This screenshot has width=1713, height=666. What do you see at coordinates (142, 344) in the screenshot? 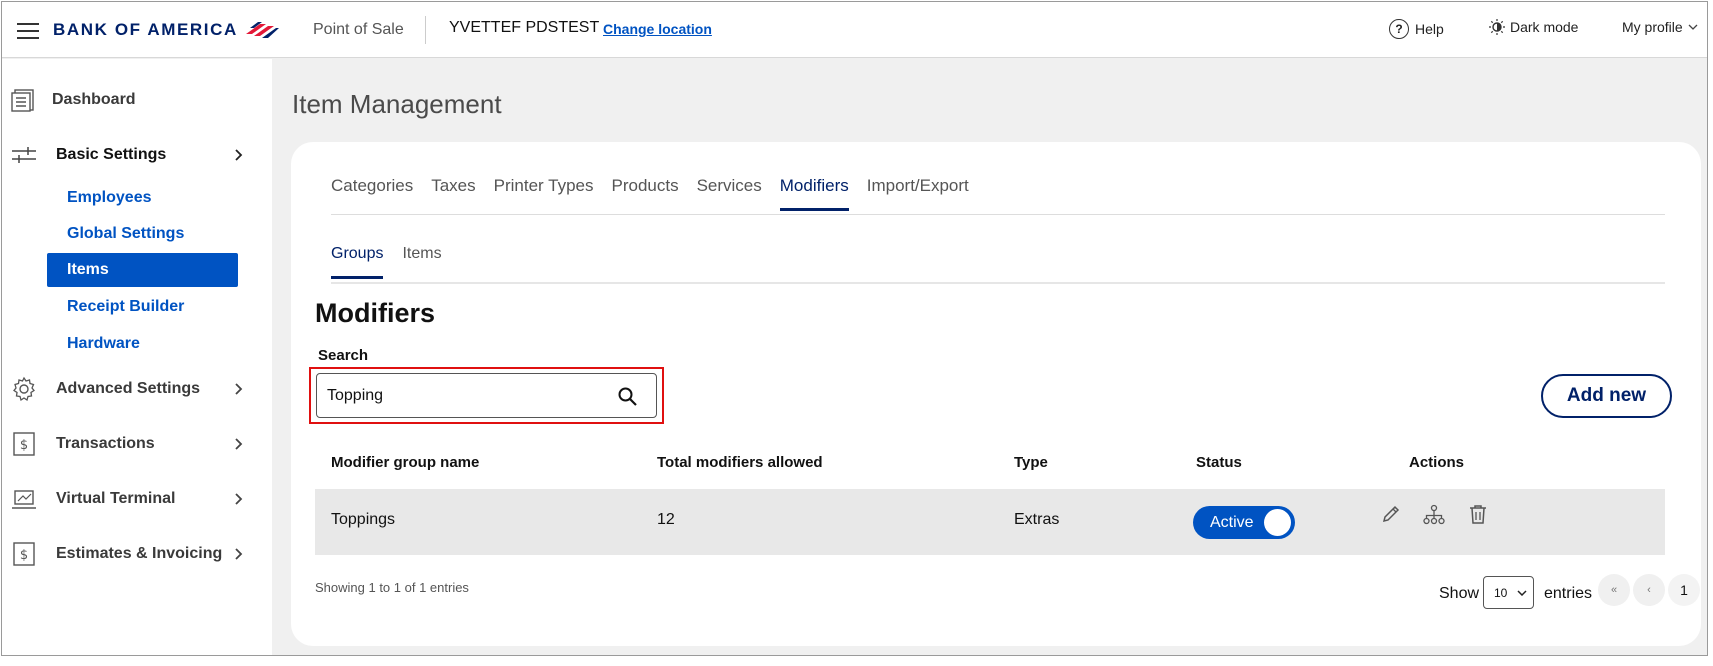
I see `sidebar-item-hardware: Hardware` at bounding box center [142, 344].